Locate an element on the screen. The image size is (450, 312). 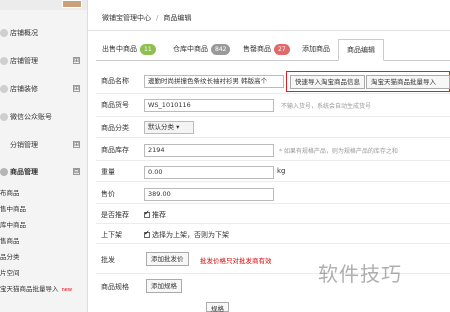
tab-label: 售罄商品 is located at coordinates (257, 49).